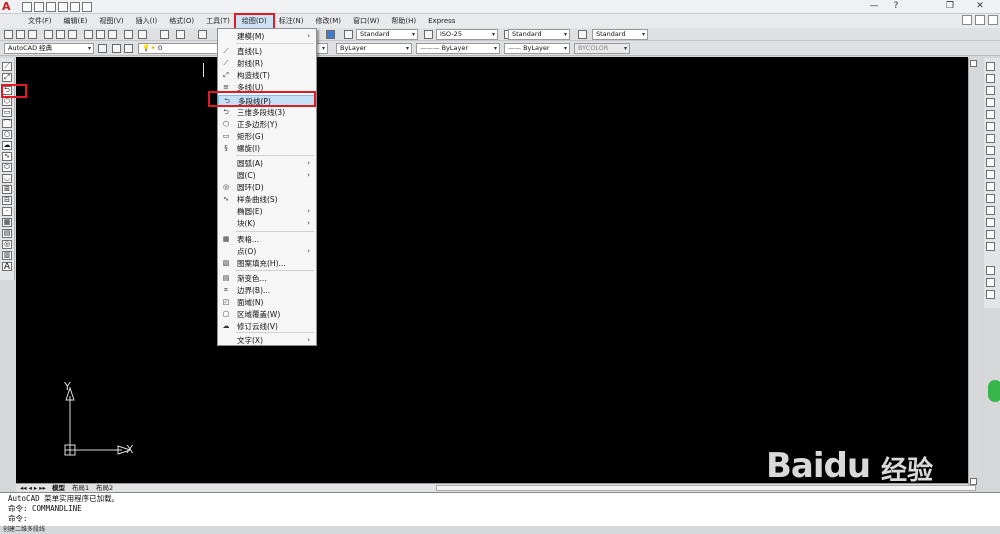 The width and height of the screenshot is (1000, 534). What do you see at coordinates (267, 326) in the screenshot?
I see `draw-menu-item: ☁ 修订云线(V)` at bounding box center [267, 326].